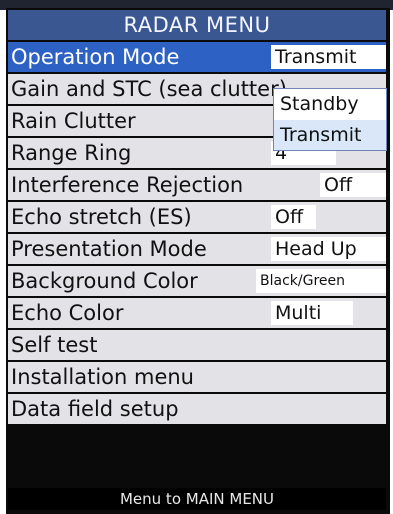 The image size is (393, 514). I want to click on menu-item-installation-menu: Installation menu, so click(197, 377).